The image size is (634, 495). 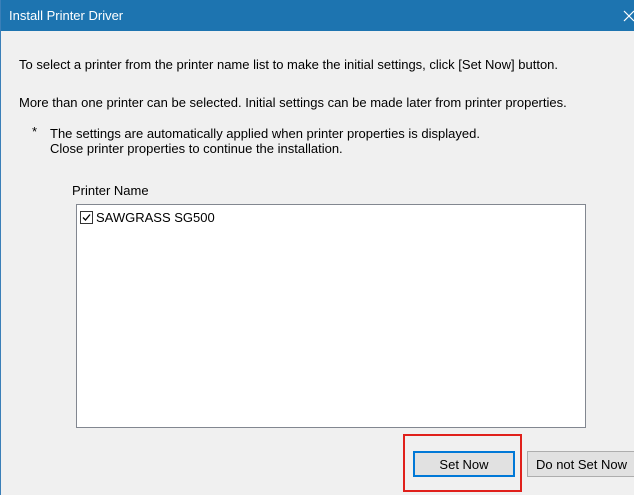 I want to click on set-now-button: Set Now, so click(x=464, y=464).